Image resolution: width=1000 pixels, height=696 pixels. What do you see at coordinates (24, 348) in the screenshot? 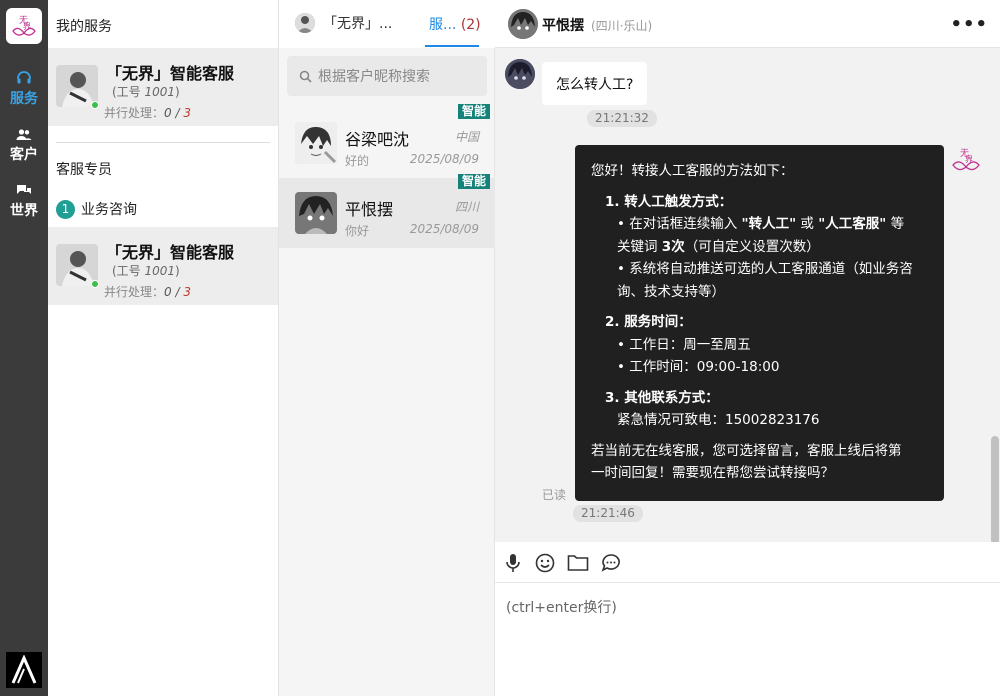
I see `nav-rail: 无 界 服务 客户 世界` at bounding box center [24, 348].